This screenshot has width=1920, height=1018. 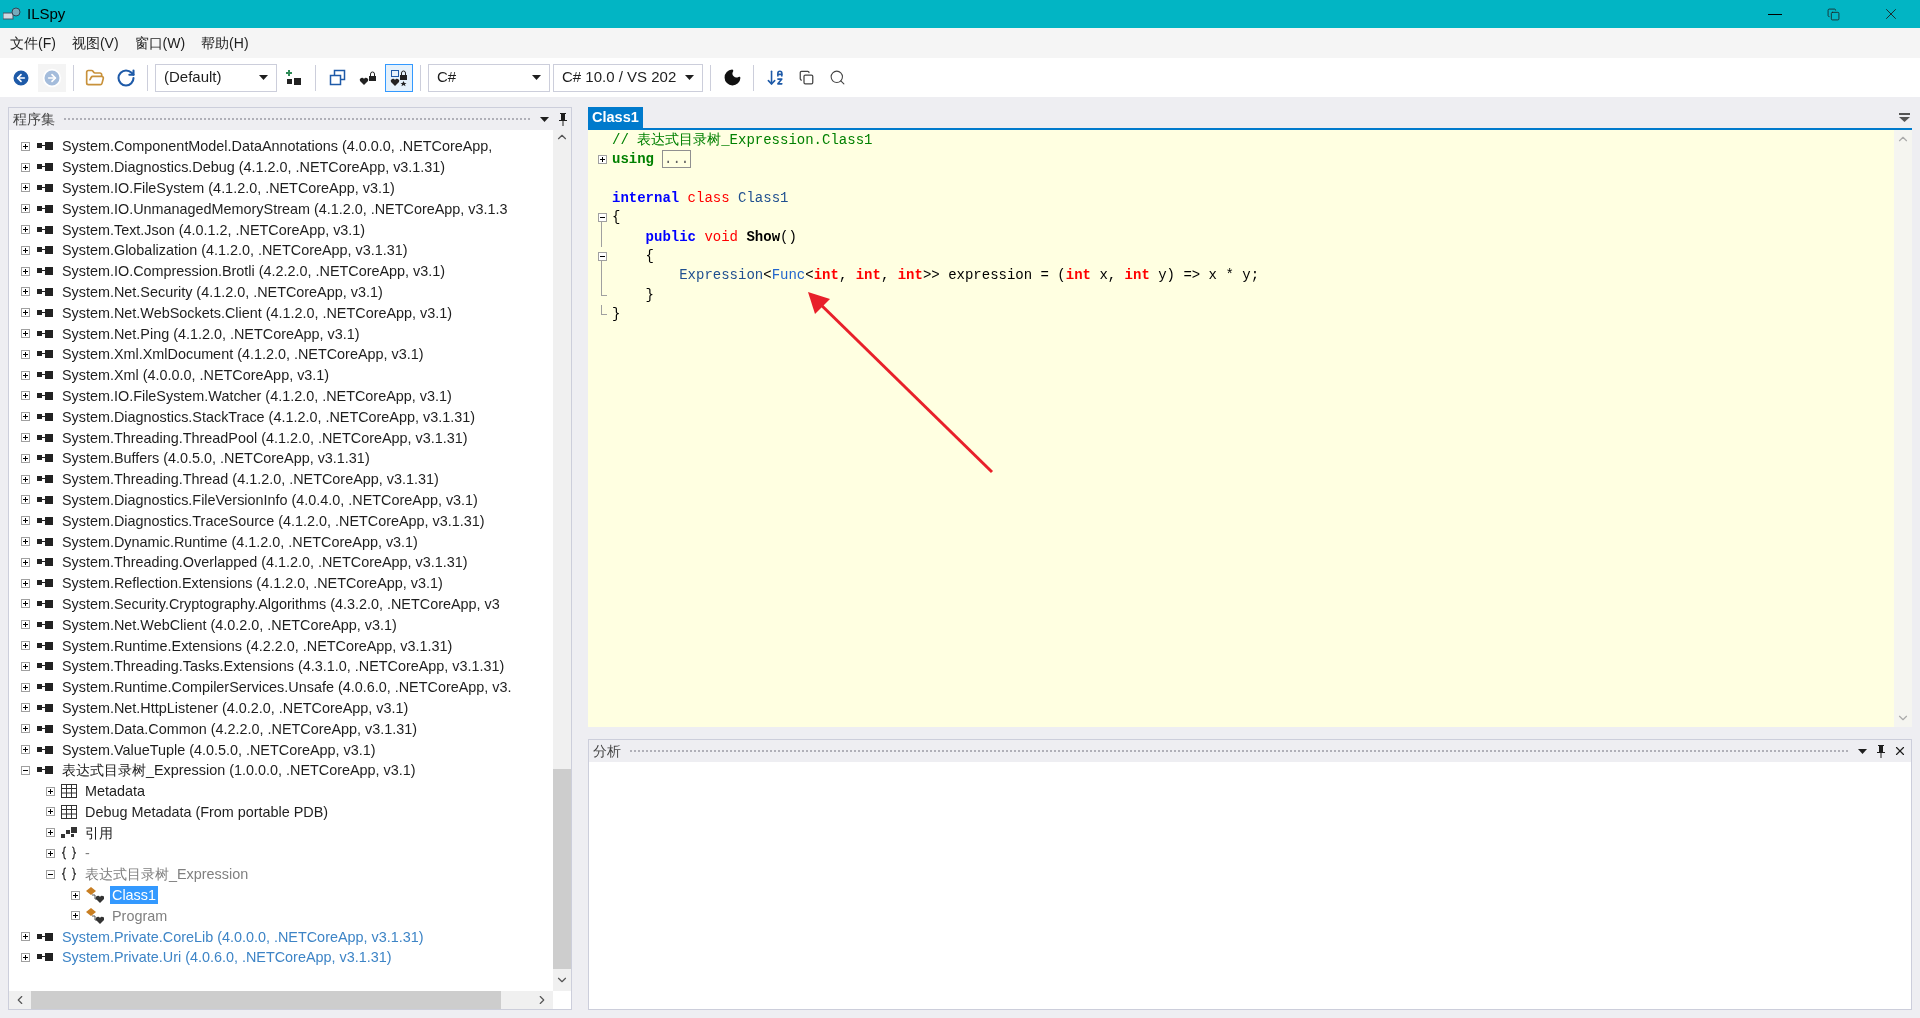 I want to click on tree-item: System.Xml (4.0.0.0, .NETCoreApp, v3.1), so click(x=196, y=375).